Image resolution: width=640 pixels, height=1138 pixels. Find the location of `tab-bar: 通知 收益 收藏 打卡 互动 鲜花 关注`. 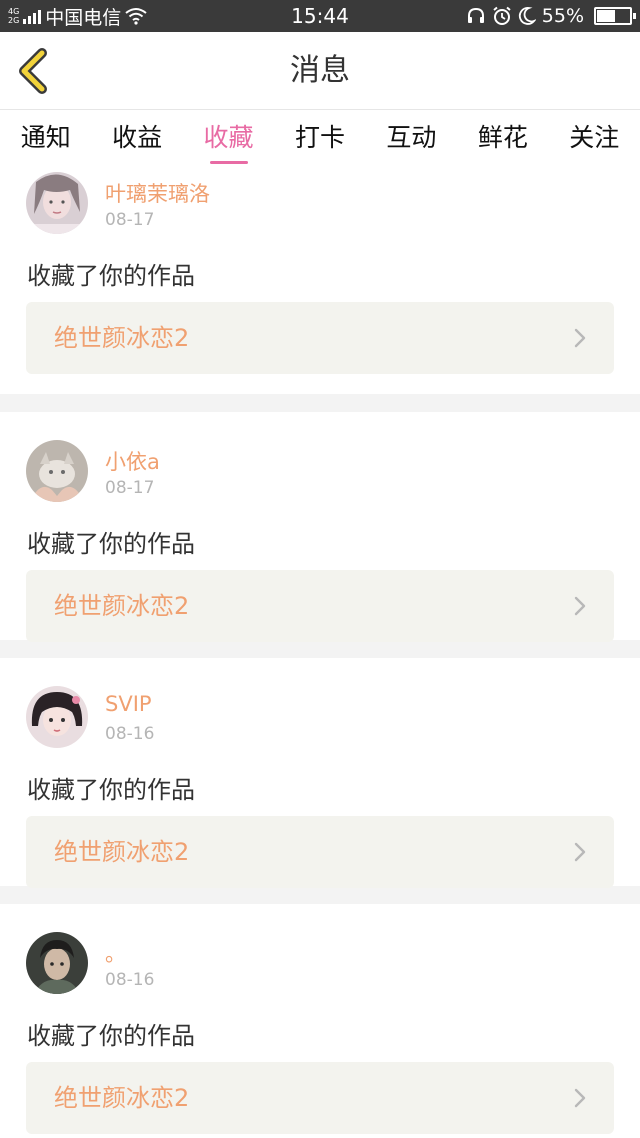

tab-bar: 通知 收益 收藏 打卡 互动 鲜花 关注 is located at coordinates (320, 138).